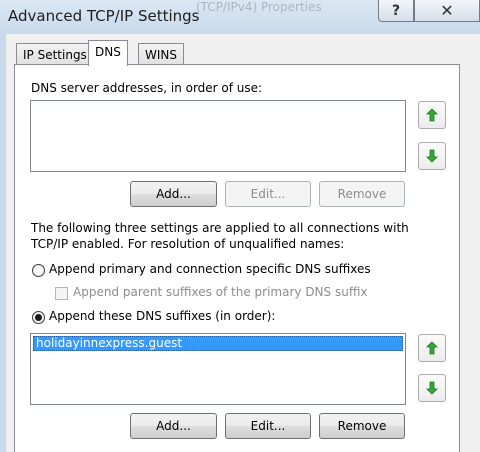  What do you see at coordinates (259, 7) in the screenshot?
I see `background-window-title: (TCP/IPv4) Properties` at bounding box center [259, 7].